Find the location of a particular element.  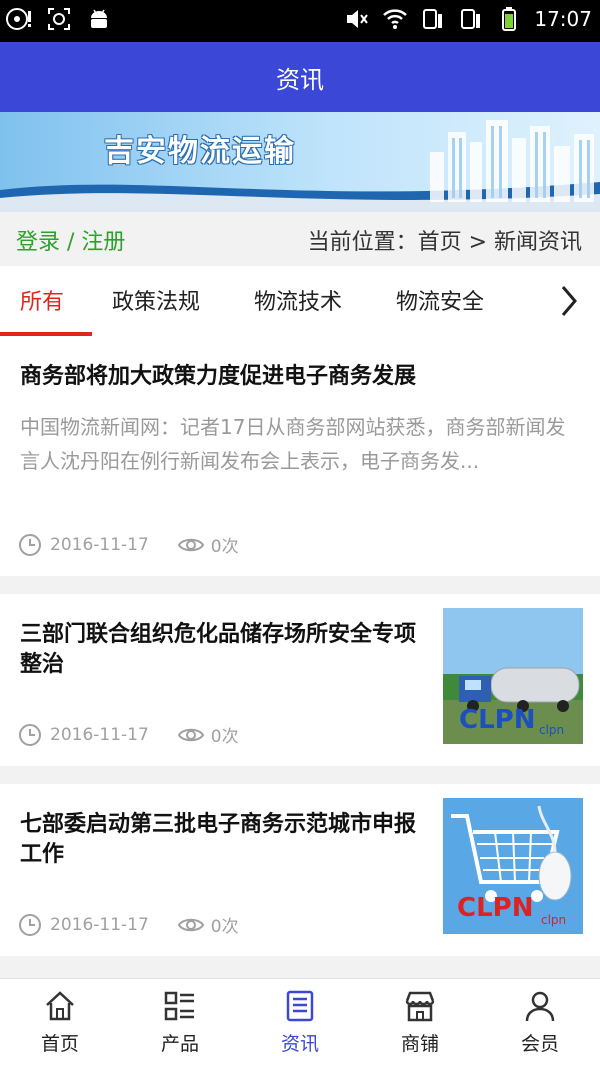

wifi-icon is located at coordinates (395, 19).